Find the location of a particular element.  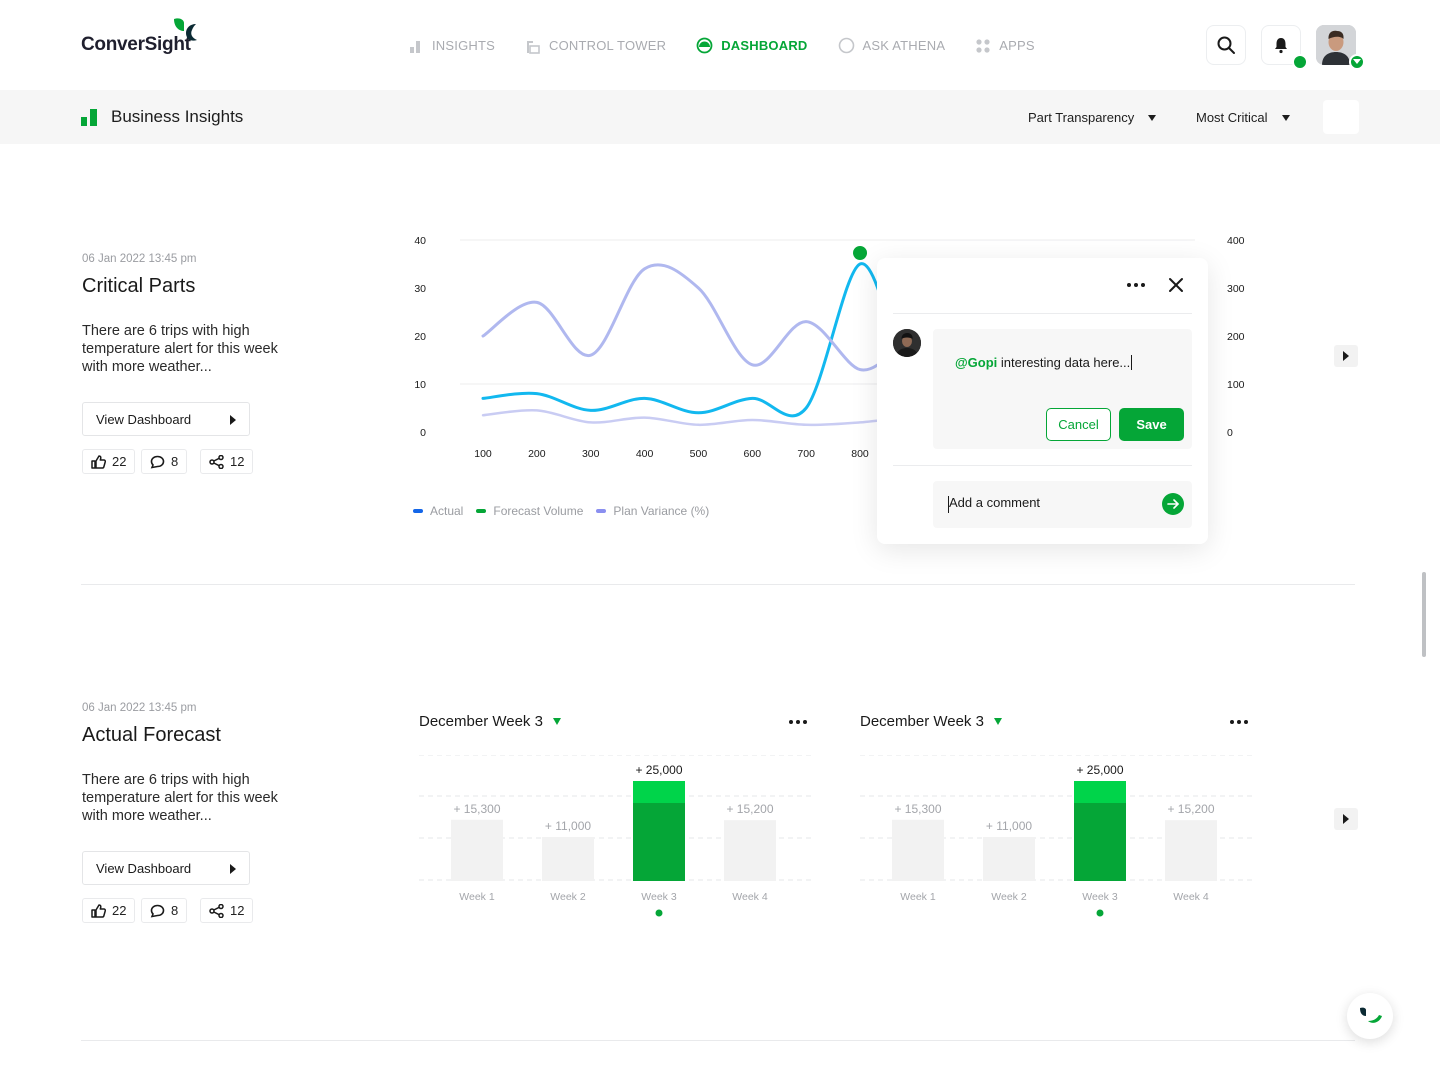

send-comment-button is located at coordinates (1173, 504).